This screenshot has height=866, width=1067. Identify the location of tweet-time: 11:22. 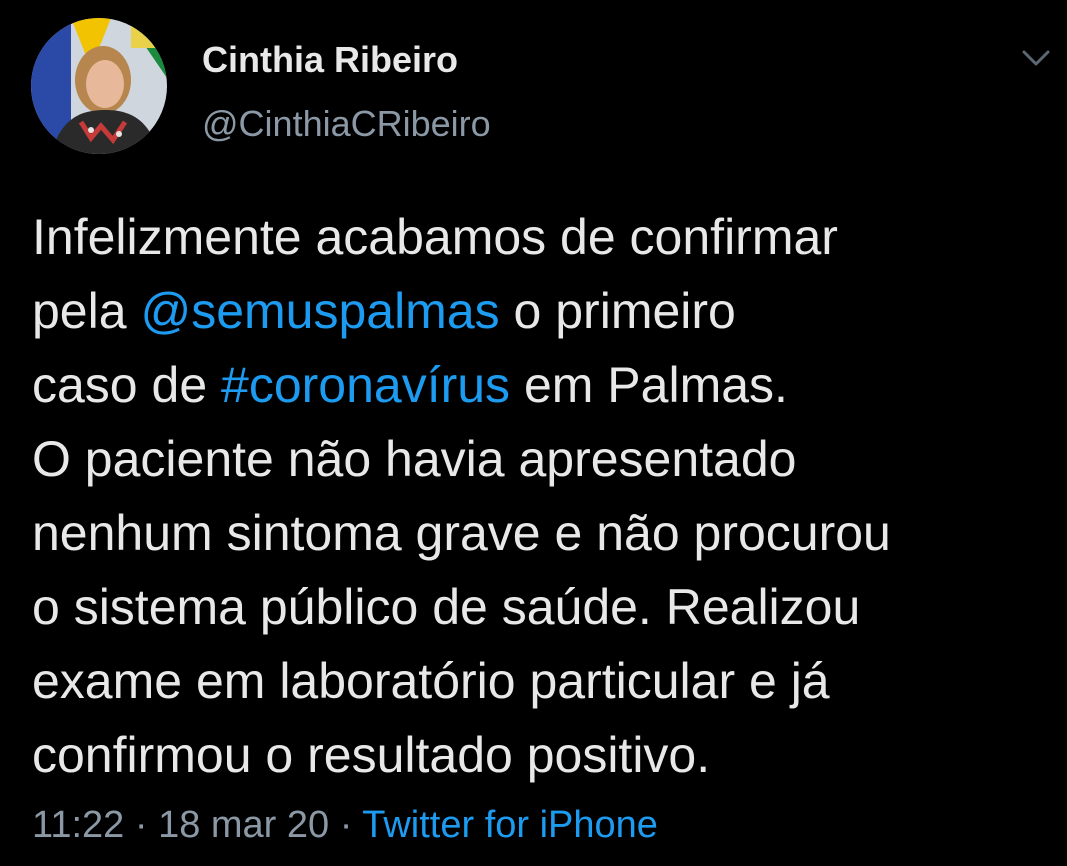
(78, 825).